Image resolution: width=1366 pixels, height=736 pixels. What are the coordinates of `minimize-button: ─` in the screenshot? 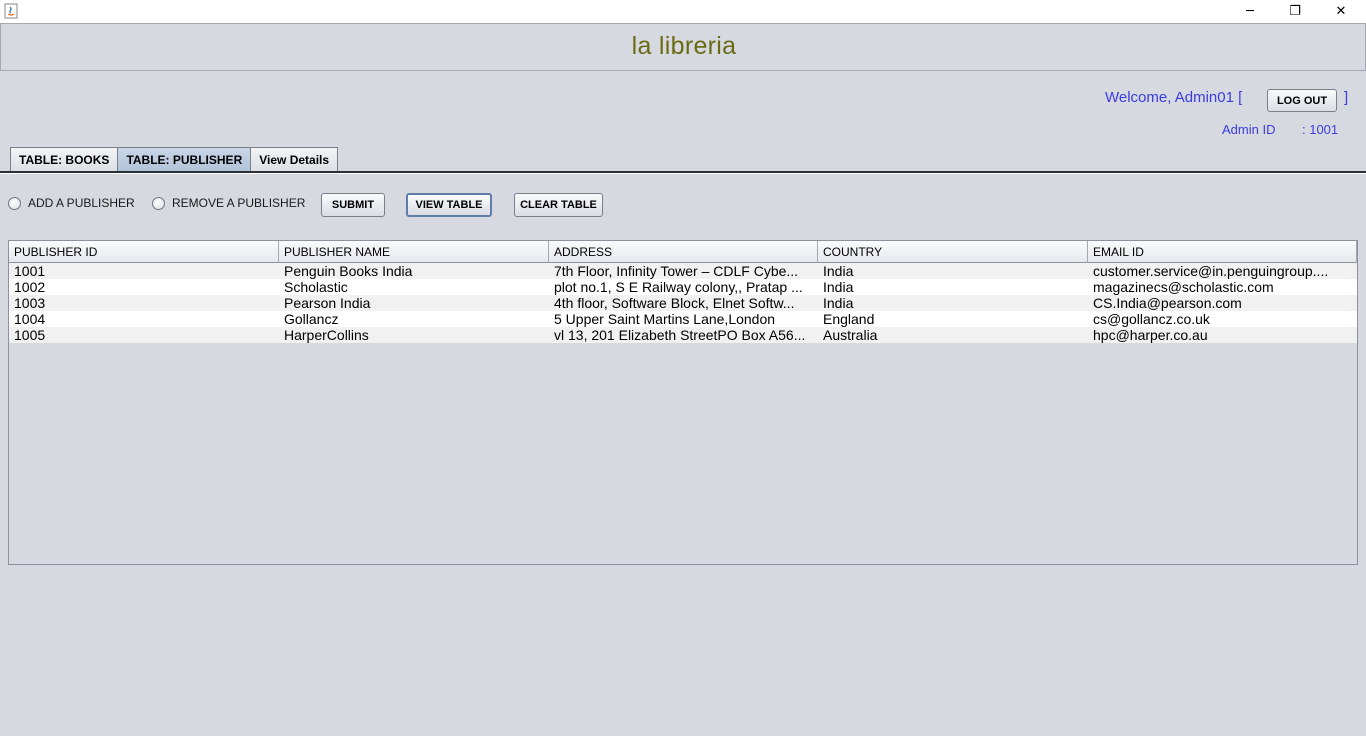 It's located at (1250, 11).